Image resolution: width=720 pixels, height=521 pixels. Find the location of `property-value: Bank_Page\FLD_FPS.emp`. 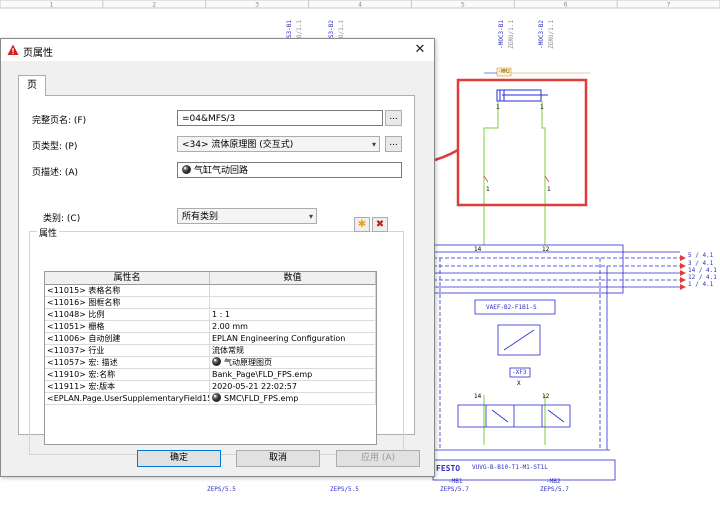

property-value: Bank_Page\FLD_FPS.emp is located at coordinates (262, 374).